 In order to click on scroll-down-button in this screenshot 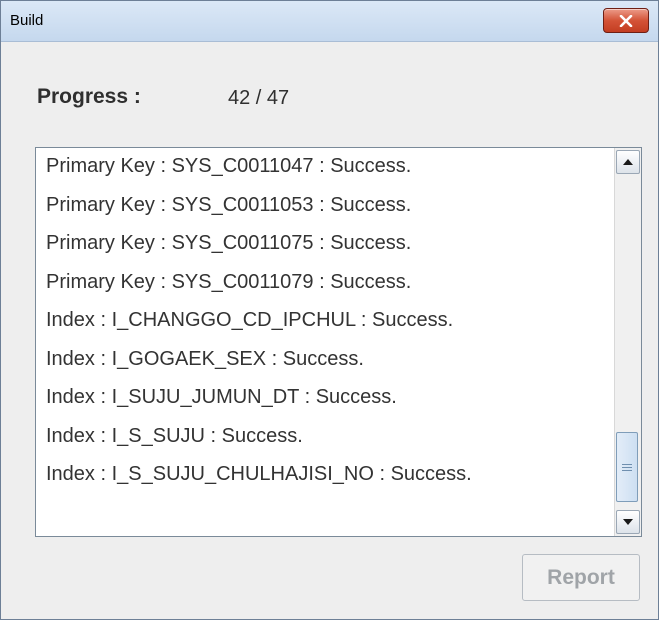, I will do `click(628, 522)`.